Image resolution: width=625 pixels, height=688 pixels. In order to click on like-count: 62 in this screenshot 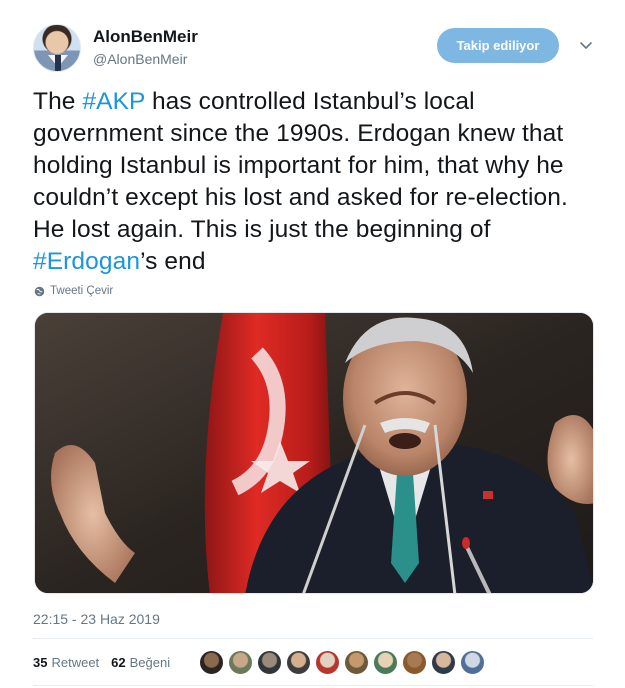, I will do `click(118, 662)`.